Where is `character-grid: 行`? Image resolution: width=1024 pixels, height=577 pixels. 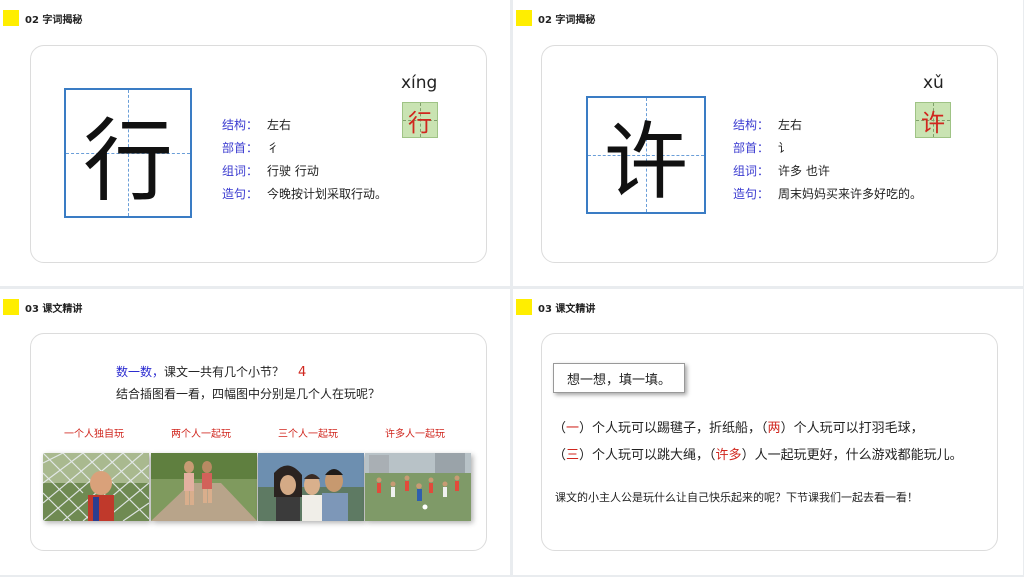 character-grid: 行 is located at coordinates (128, 153).